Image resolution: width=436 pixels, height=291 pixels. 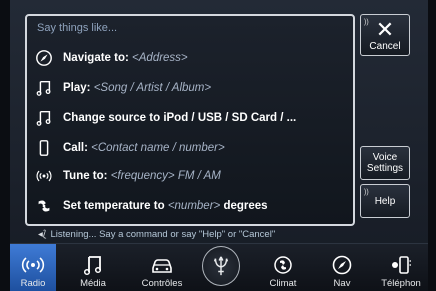 I want to click on home-trident-button, so click(x=221, y=266).